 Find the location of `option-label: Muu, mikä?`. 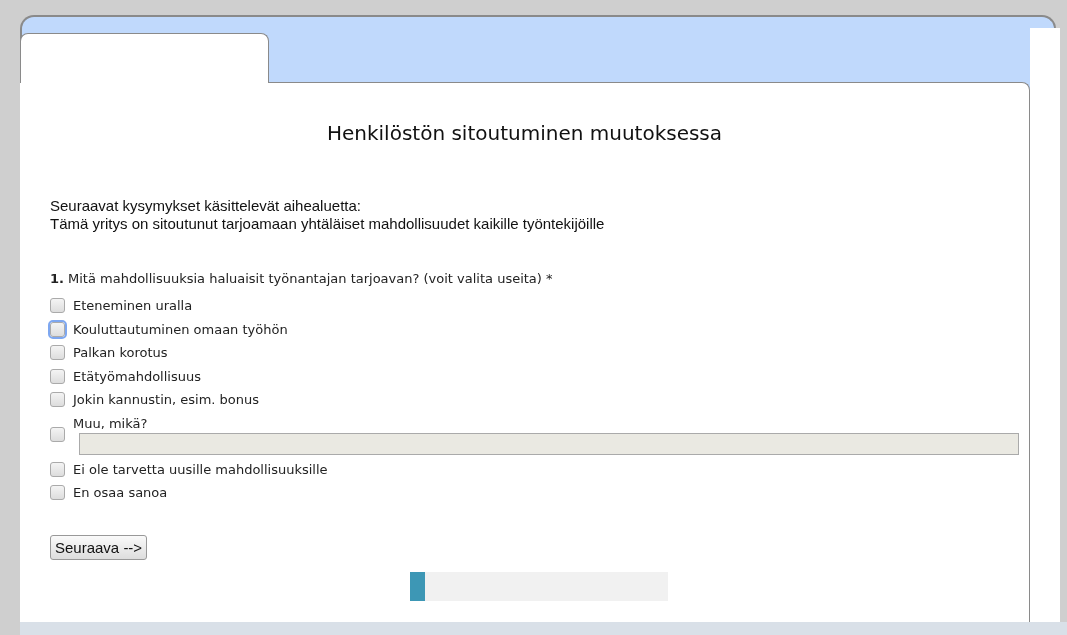

option-label: Muu, mikä? is located at coordinates (111, 423).